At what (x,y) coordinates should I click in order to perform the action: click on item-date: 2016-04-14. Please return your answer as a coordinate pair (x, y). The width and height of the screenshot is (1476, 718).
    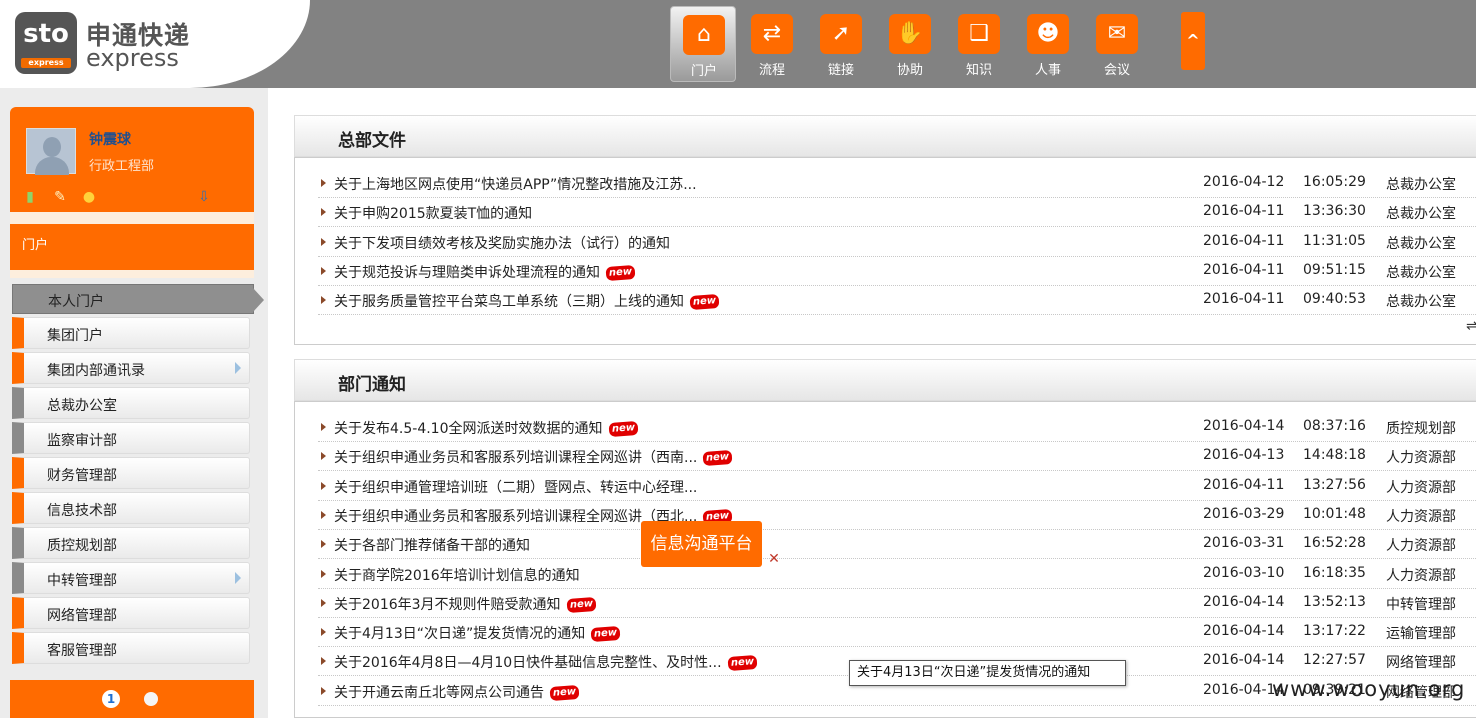
    Looking at the image, I should click on (1244, 426).